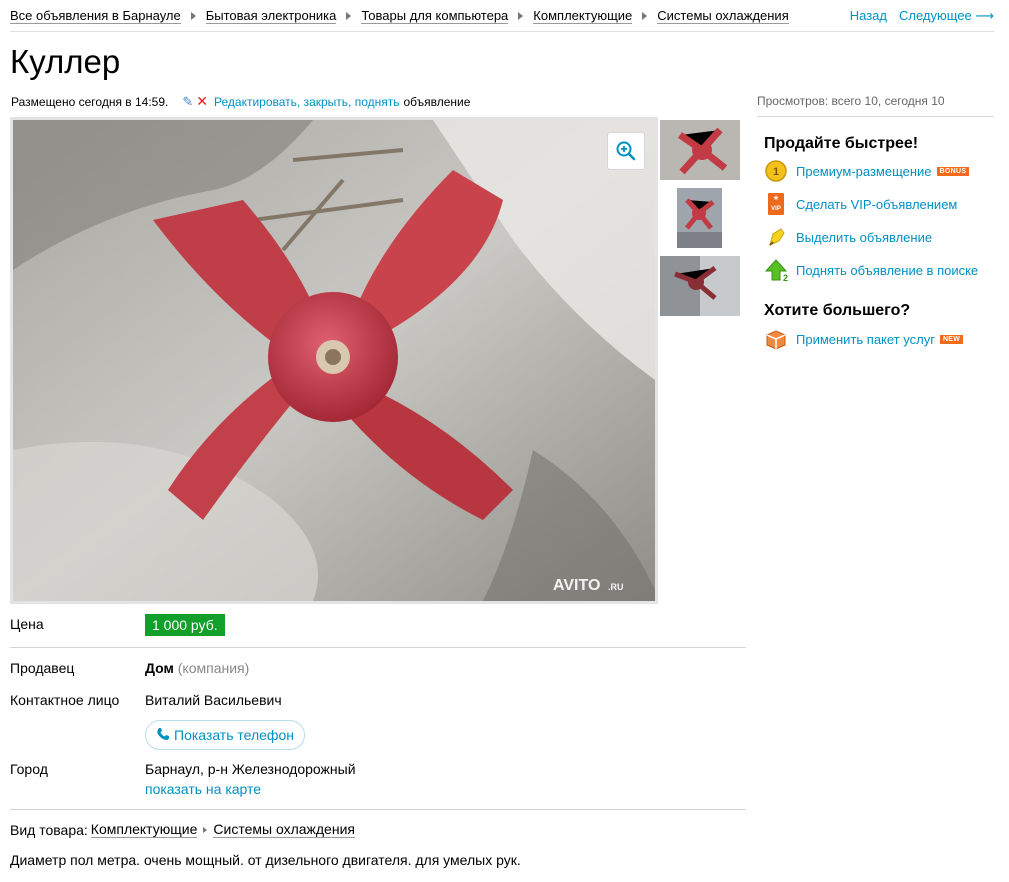  What do you see at coordinates (951, 339) in the screenshot?
I see `new-badge: NEW` at bounding box center [951, 339].